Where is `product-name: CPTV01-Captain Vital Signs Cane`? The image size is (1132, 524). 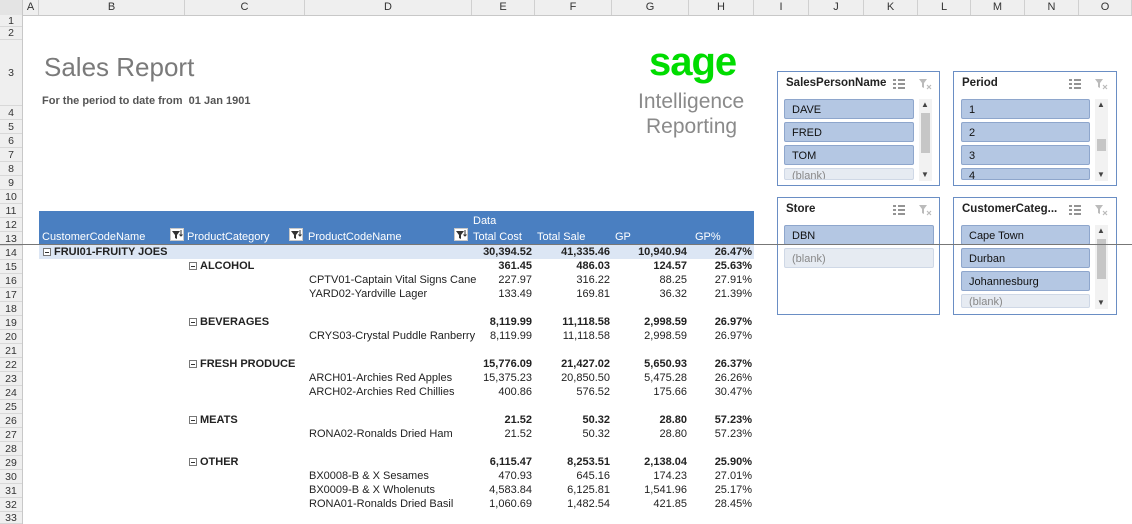 product-name: CPTV01-Captain Vital Signs Cane is located at coordinates (392, 280).